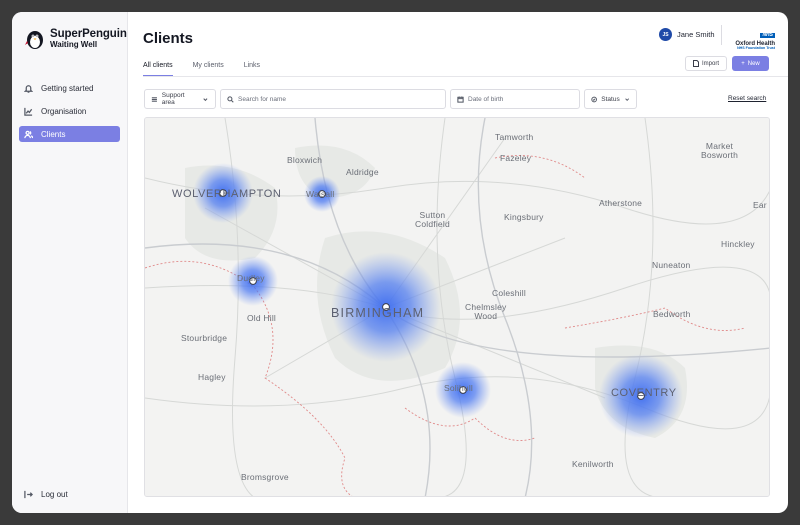 This screenshot has height=525, width=800. I want to click on map-label: Hagley, so click(212, 377).